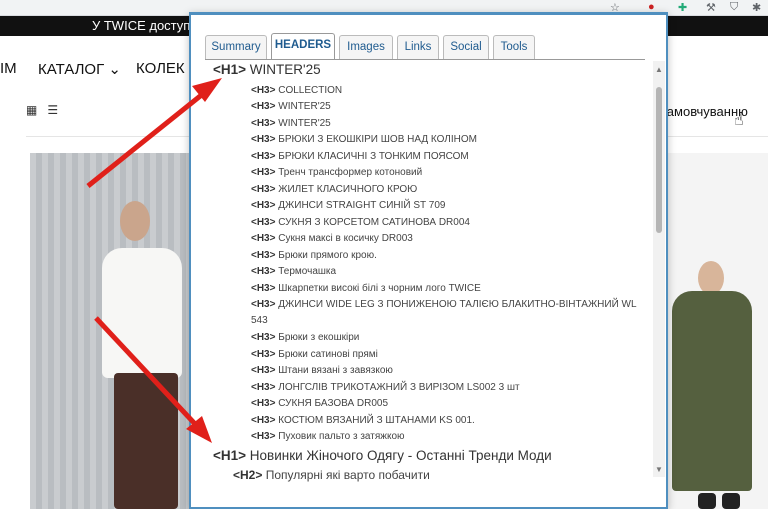  I want to click on header-text: Брюки сатинові прямі, so click(328, 354).